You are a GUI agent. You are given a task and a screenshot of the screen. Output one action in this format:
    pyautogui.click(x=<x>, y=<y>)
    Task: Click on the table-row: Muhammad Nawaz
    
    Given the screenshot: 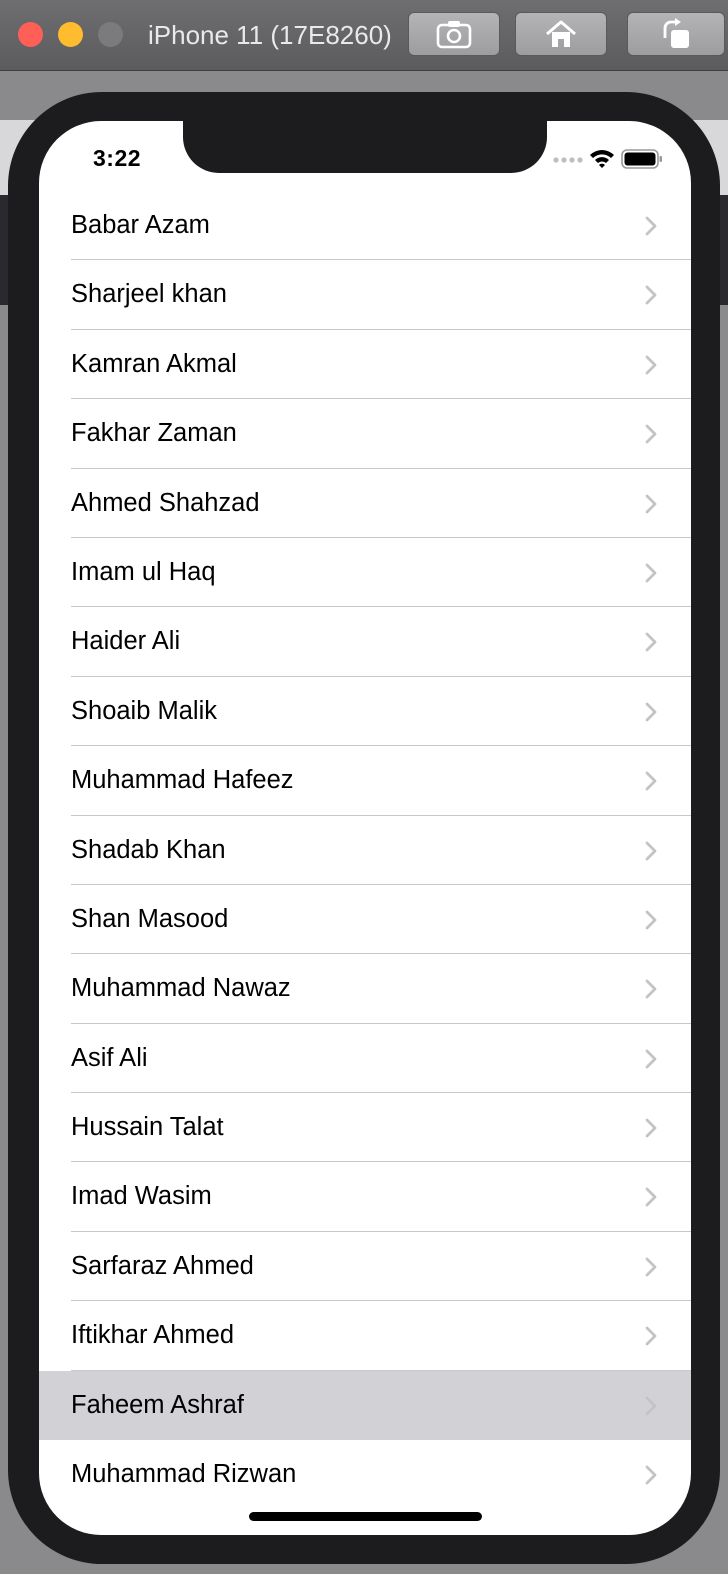 What is the action you would take?
    pyautogui.click(x=365, y=989)
    